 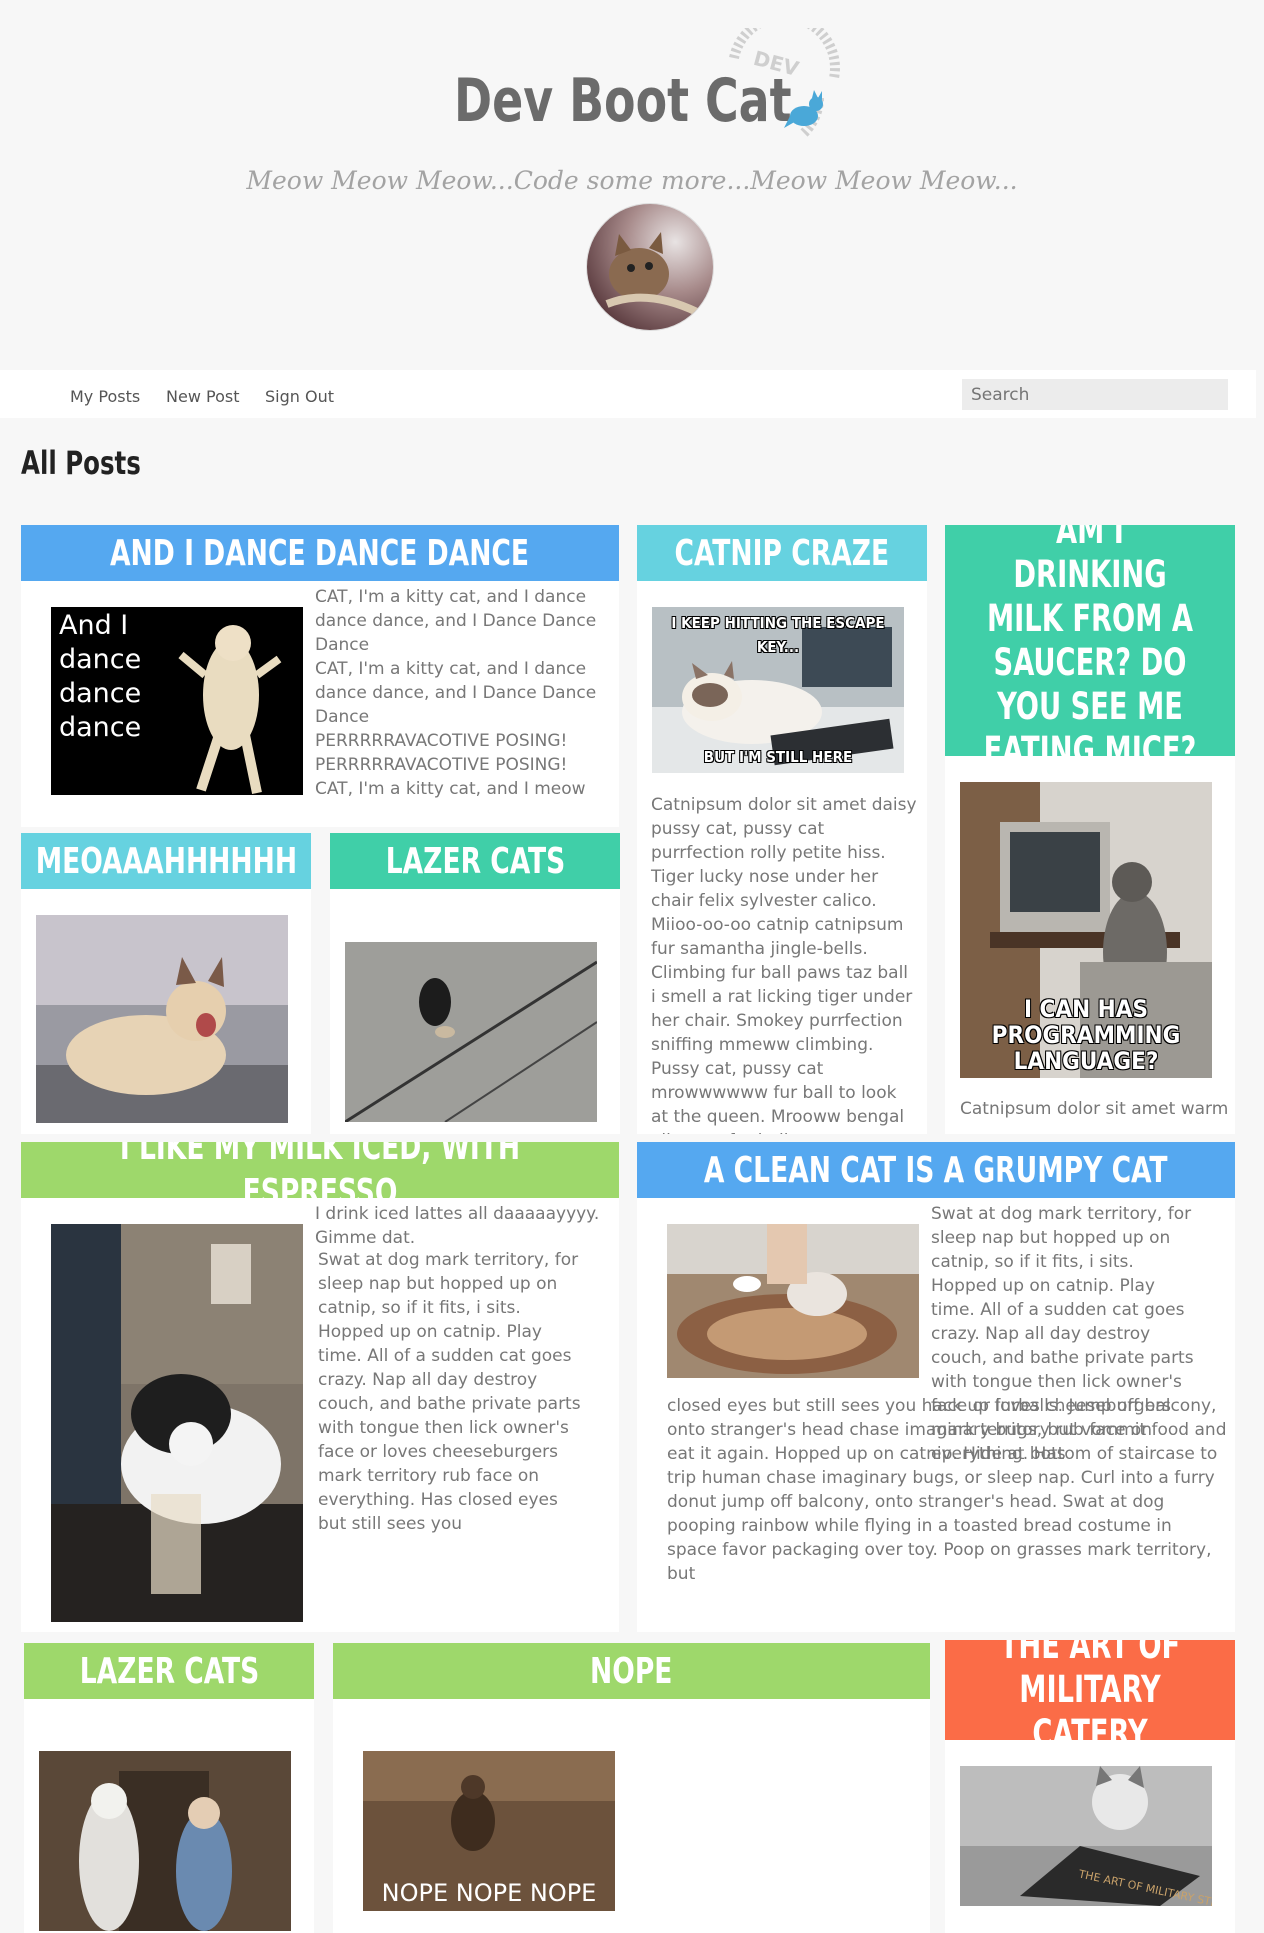 What do you see at coordinates (631, 1671) in the screenshot?
I see `post-title: Nope` at bounding box center [631, 1671].